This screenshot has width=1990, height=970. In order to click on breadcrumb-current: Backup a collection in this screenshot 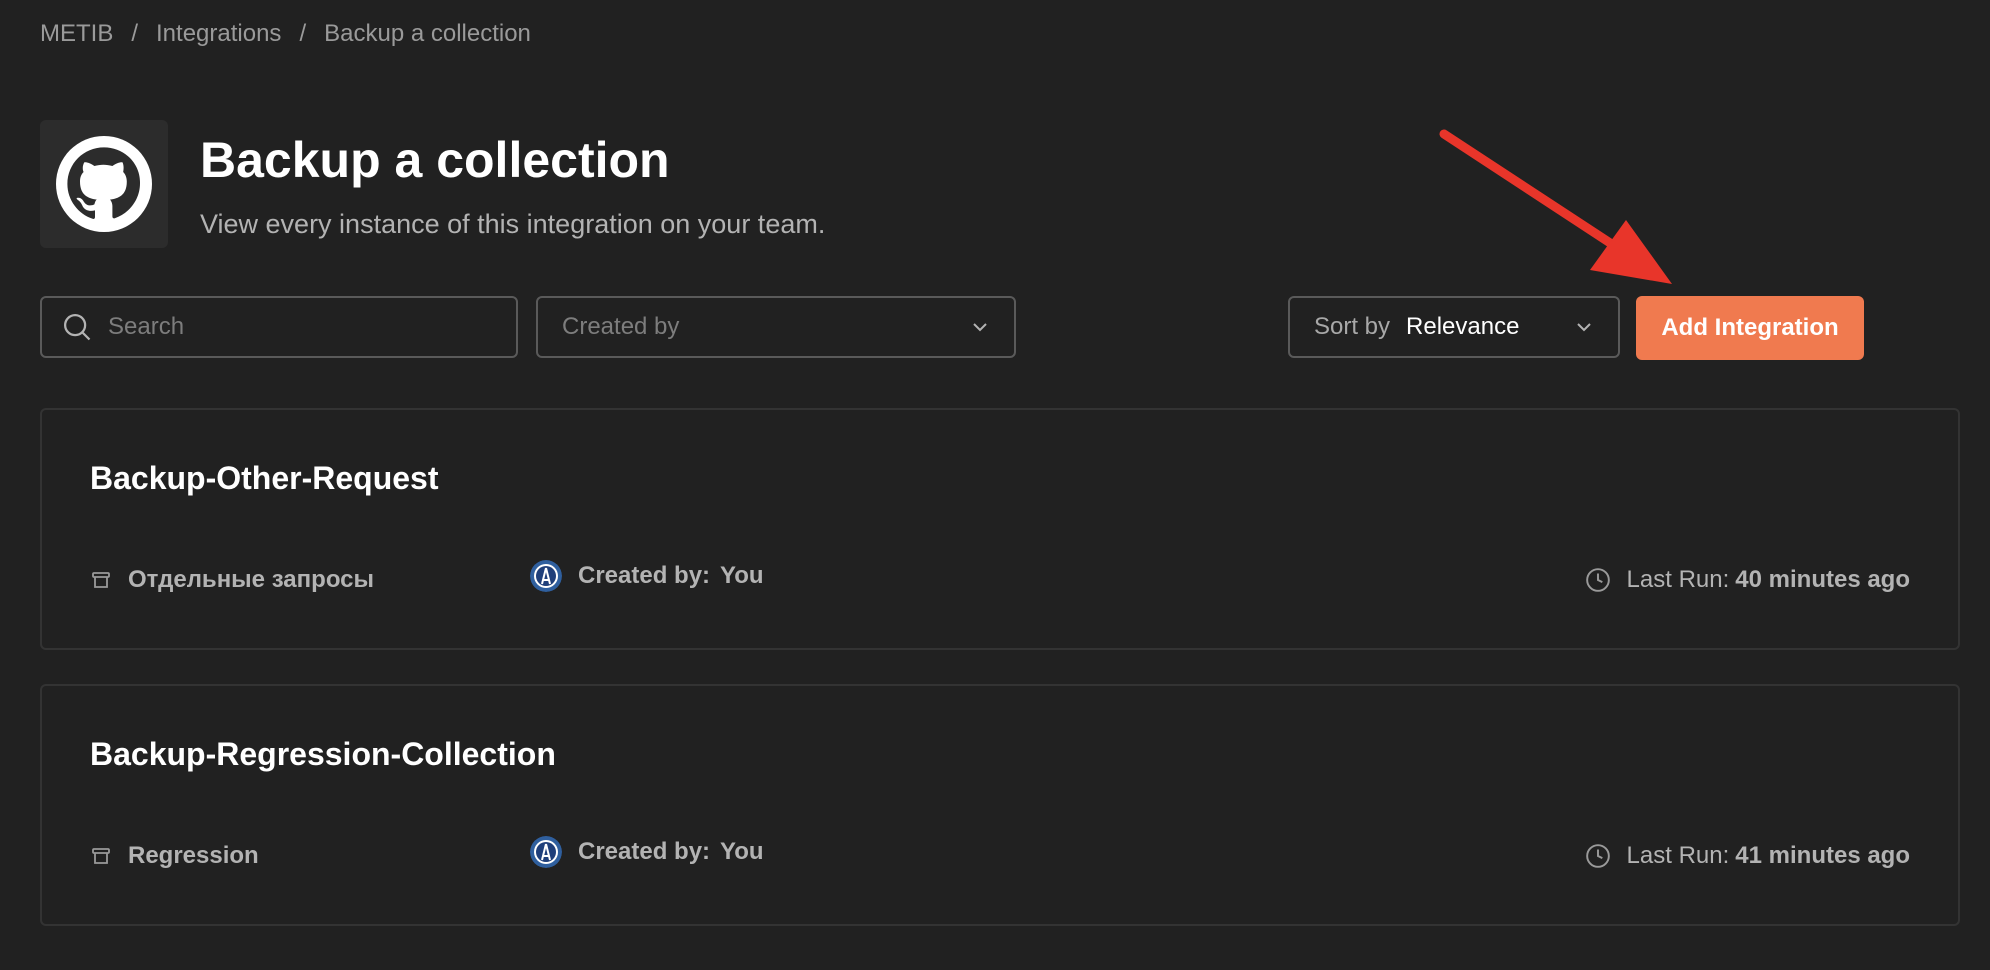, I will do `click(427, 33)`.